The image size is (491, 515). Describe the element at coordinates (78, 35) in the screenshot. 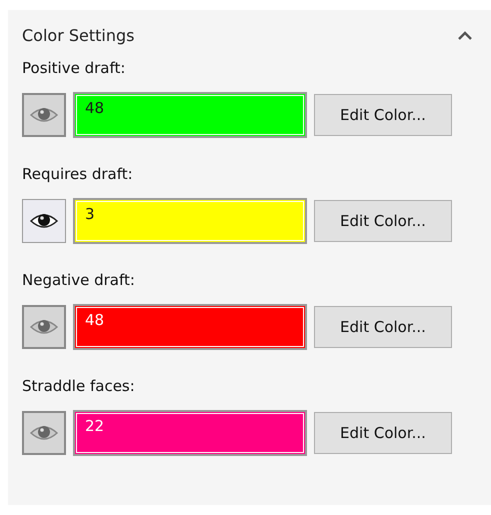

I see `section-title: Color Settings` at that location.